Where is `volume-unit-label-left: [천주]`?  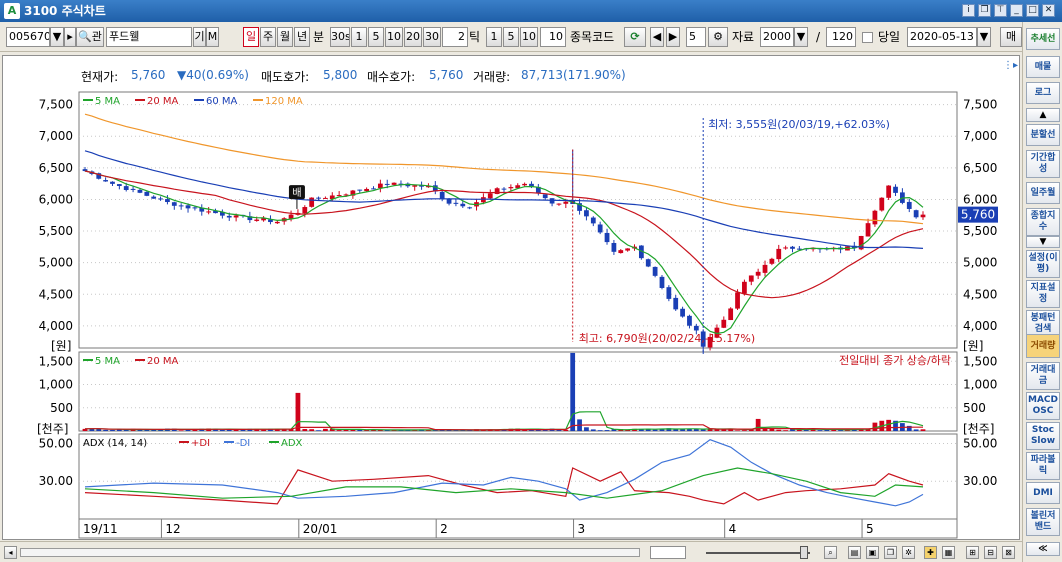
volume-unit-label-left: [천주] is located at coordinates (52, 428).